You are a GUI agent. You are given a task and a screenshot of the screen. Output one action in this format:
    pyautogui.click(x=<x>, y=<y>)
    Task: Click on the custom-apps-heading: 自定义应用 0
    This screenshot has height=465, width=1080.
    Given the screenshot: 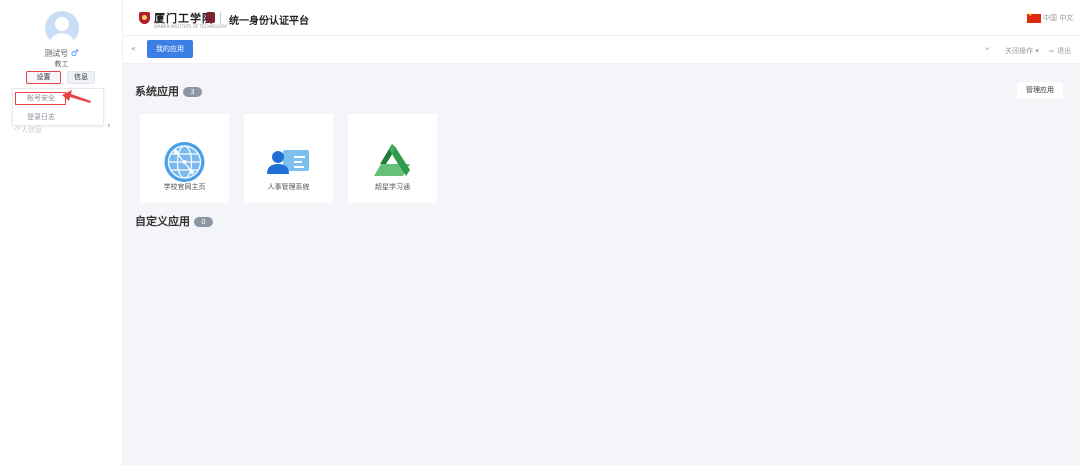 What is the action you would take?
    pyautogui.click(x=174, y=221)
    